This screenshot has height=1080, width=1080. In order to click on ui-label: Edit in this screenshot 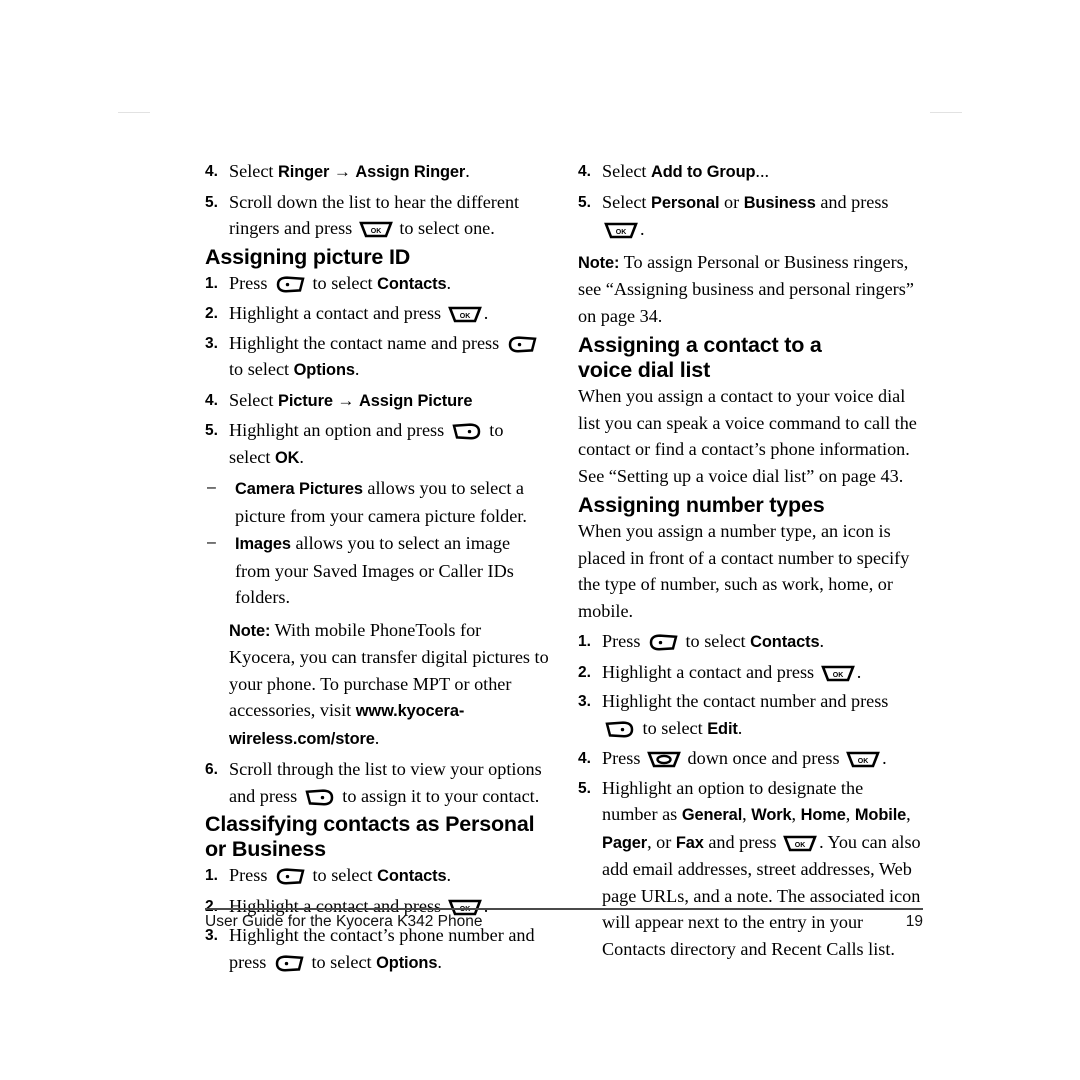, I will do `click(722, 728)`.